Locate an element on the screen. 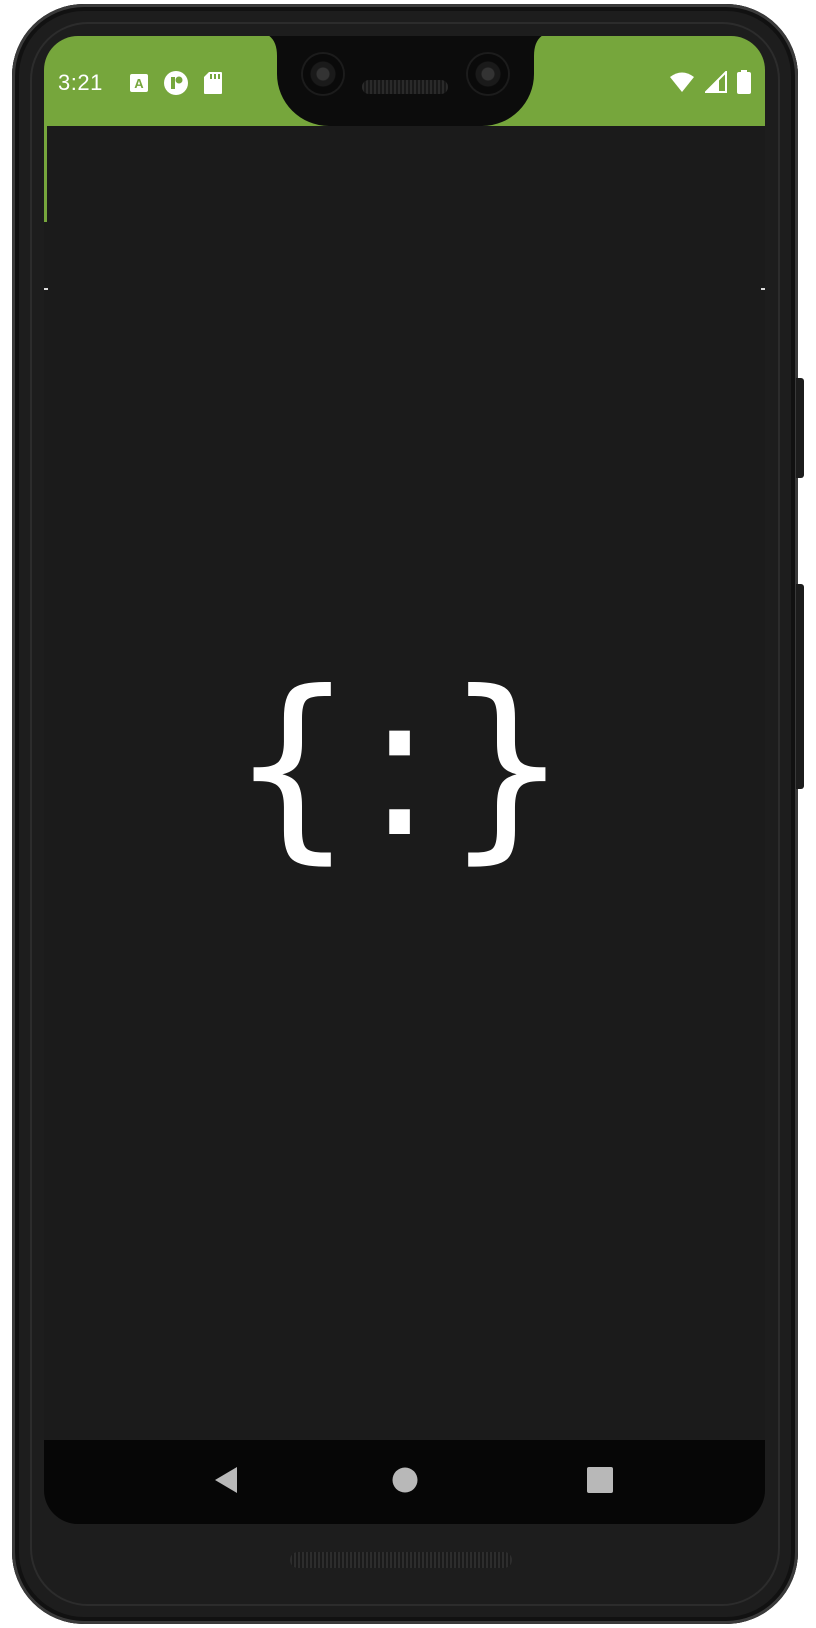  earpiece-speaker is located at coordinates (405, 87).